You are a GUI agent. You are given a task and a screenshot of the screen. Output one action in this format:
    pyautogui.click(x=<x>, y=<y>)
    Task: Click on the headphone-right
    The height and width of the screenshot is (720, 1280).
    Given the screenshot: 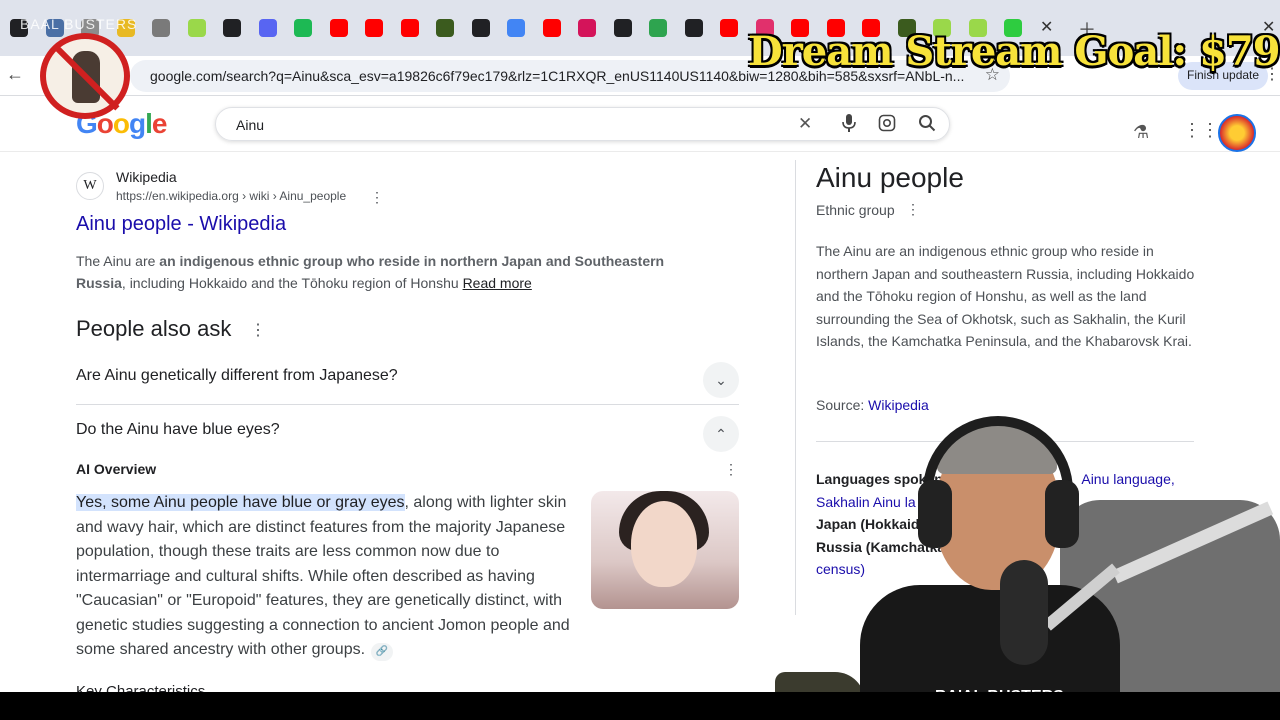 What is the action you would take?
    pyautogui.click(x=1062, y=514)
    